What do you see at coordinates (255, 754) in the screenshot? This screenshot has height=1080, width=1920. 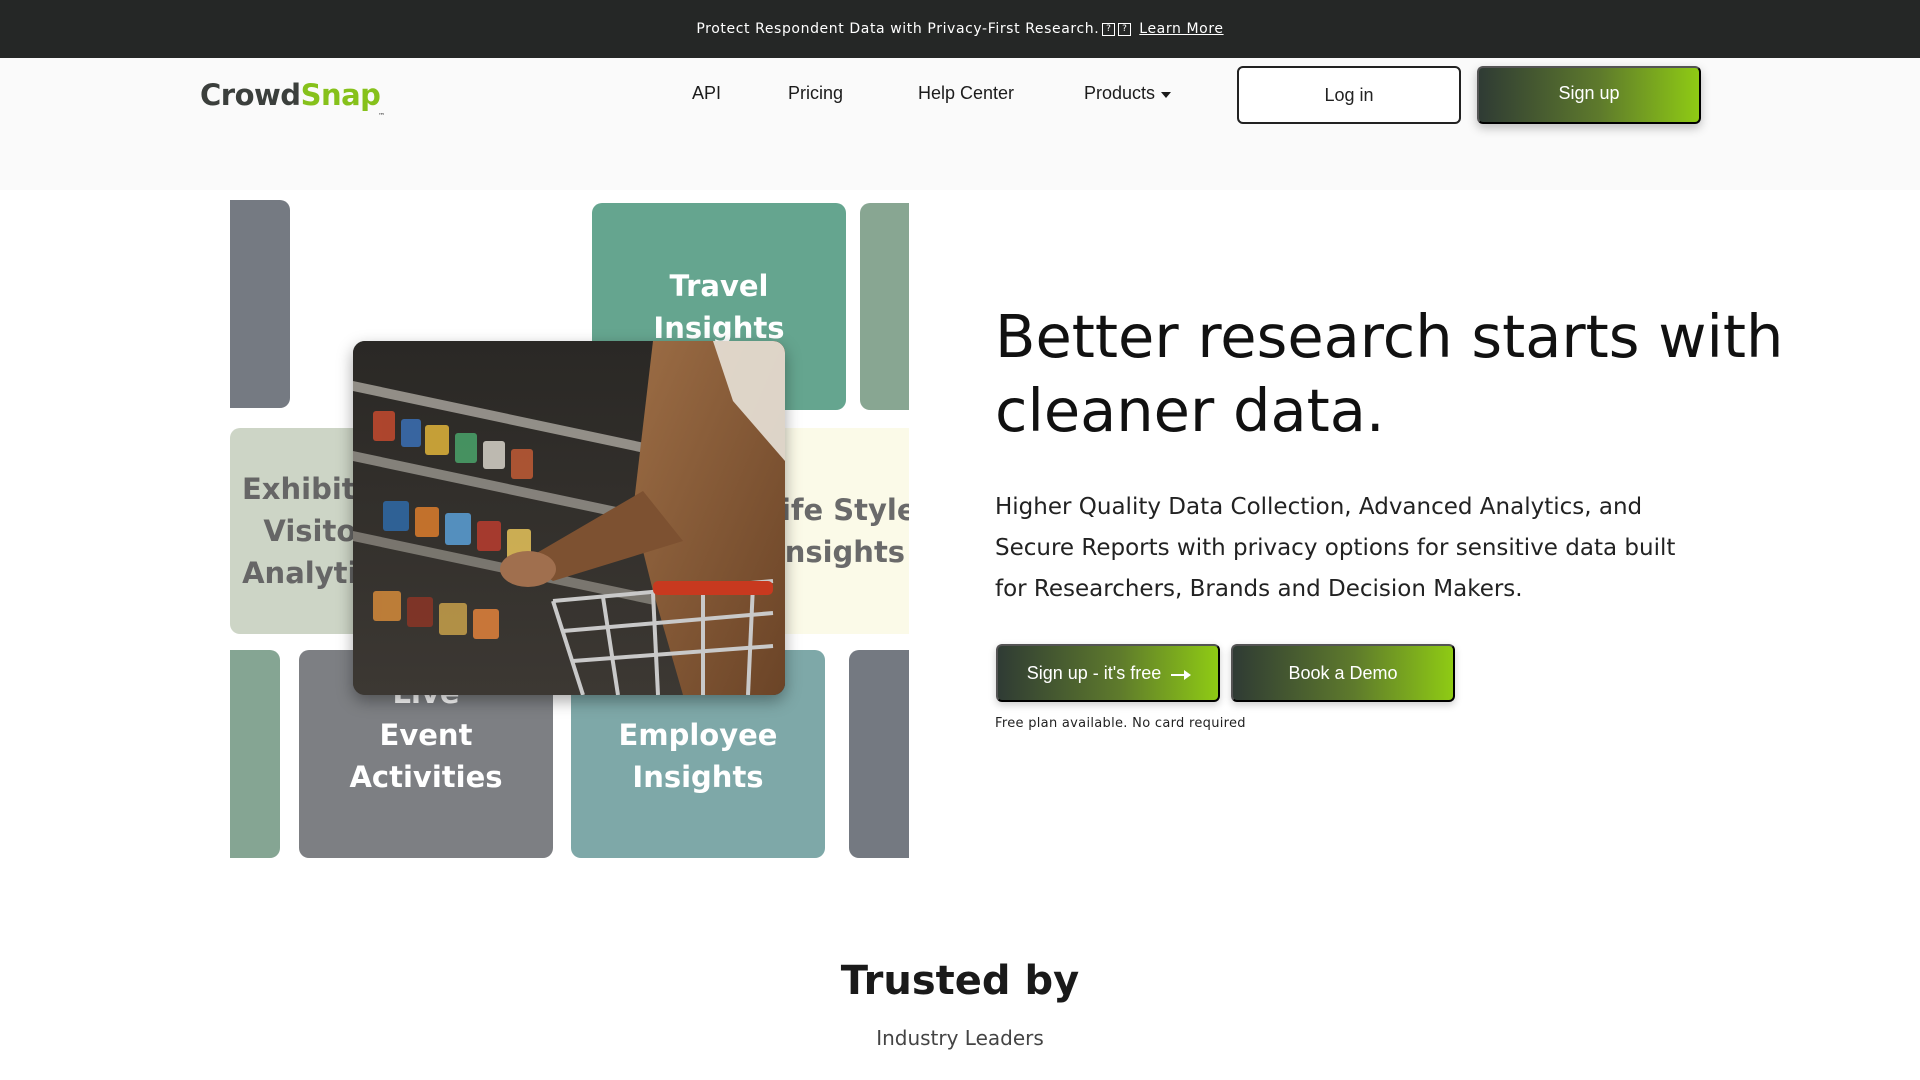 I see `collage-tile-green-edge-bottom` at bounding box center [255, 754].